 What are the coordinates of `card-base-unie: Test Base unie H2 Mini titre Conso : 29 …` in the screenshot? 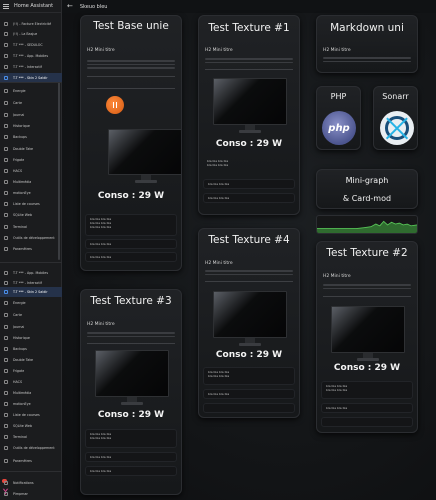 It's located at (131, 143).